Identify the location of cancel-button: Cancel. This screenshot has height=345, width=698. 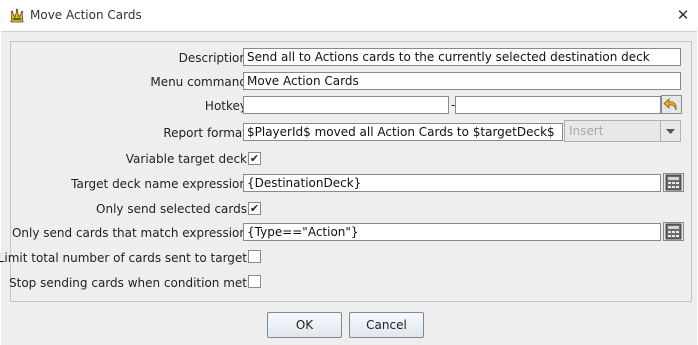
(386, 325).